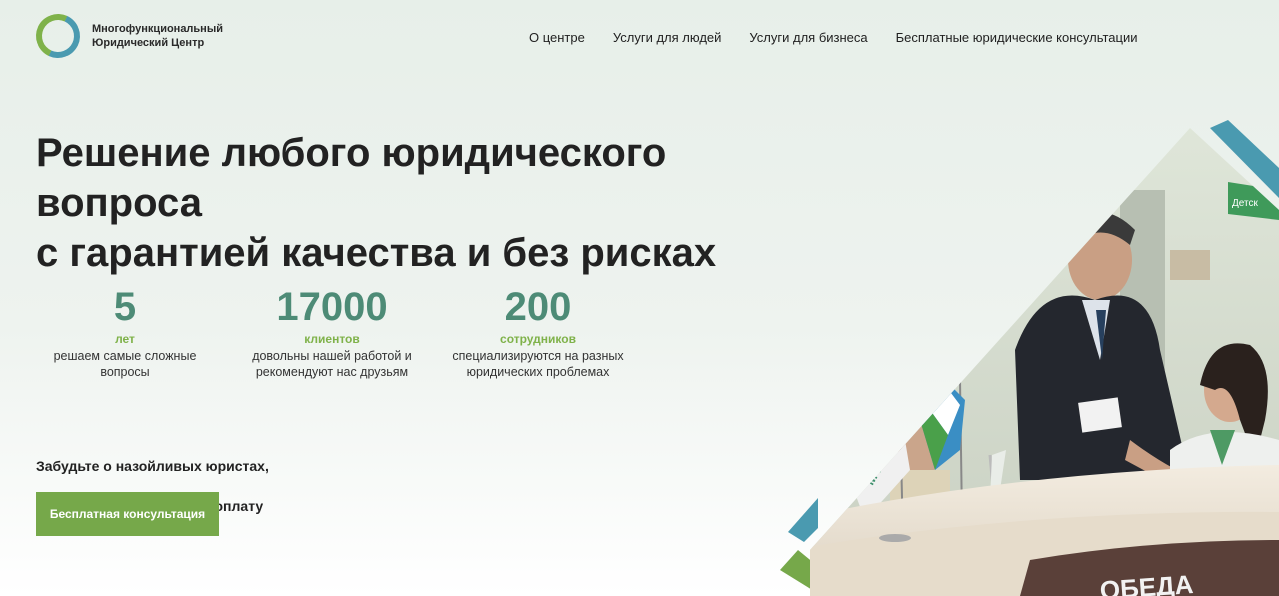 The width and height of the screenshot is (1279, 596). I want to click on room-sign-text: Детск, so click(1245, 203).